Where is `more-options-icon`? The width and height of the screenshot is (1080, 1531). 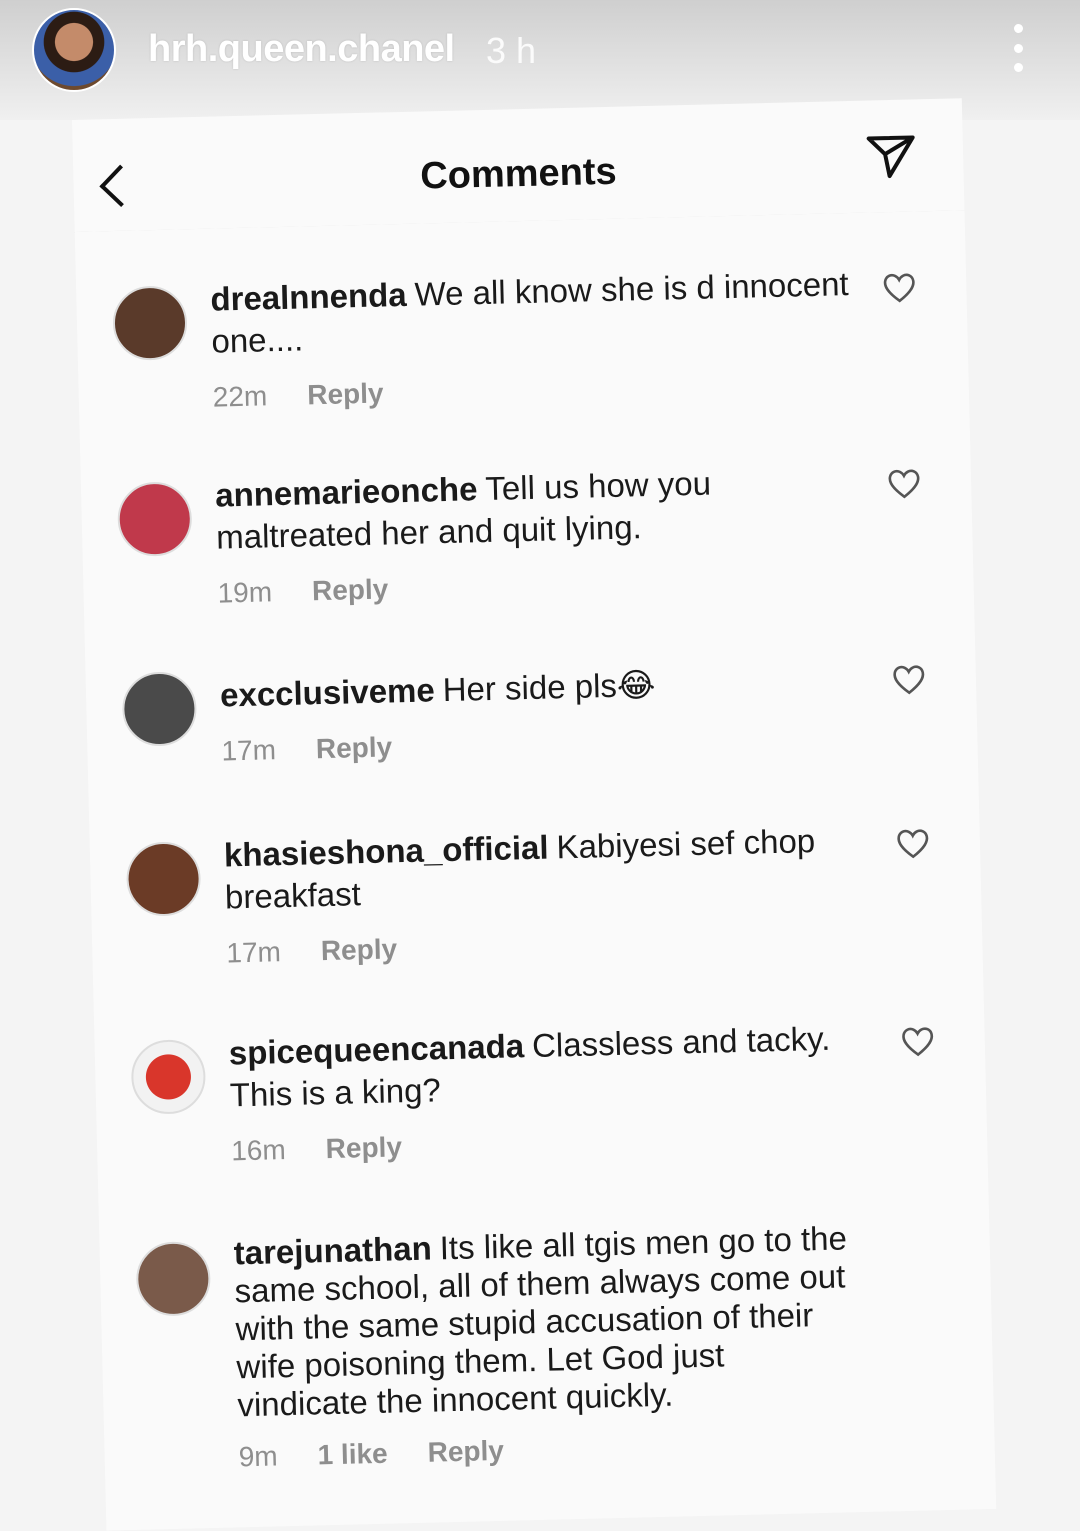 more-options-icon is located at coordinates (1018, 48).